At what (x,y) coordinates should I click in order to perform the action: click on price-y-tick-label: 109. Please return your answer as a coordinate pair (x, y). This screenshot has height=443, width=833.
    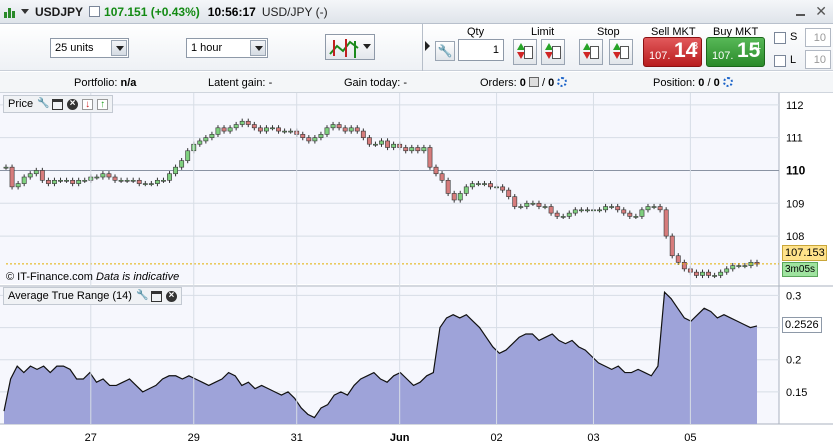
    Looking at the image, I should click on (795, 204).